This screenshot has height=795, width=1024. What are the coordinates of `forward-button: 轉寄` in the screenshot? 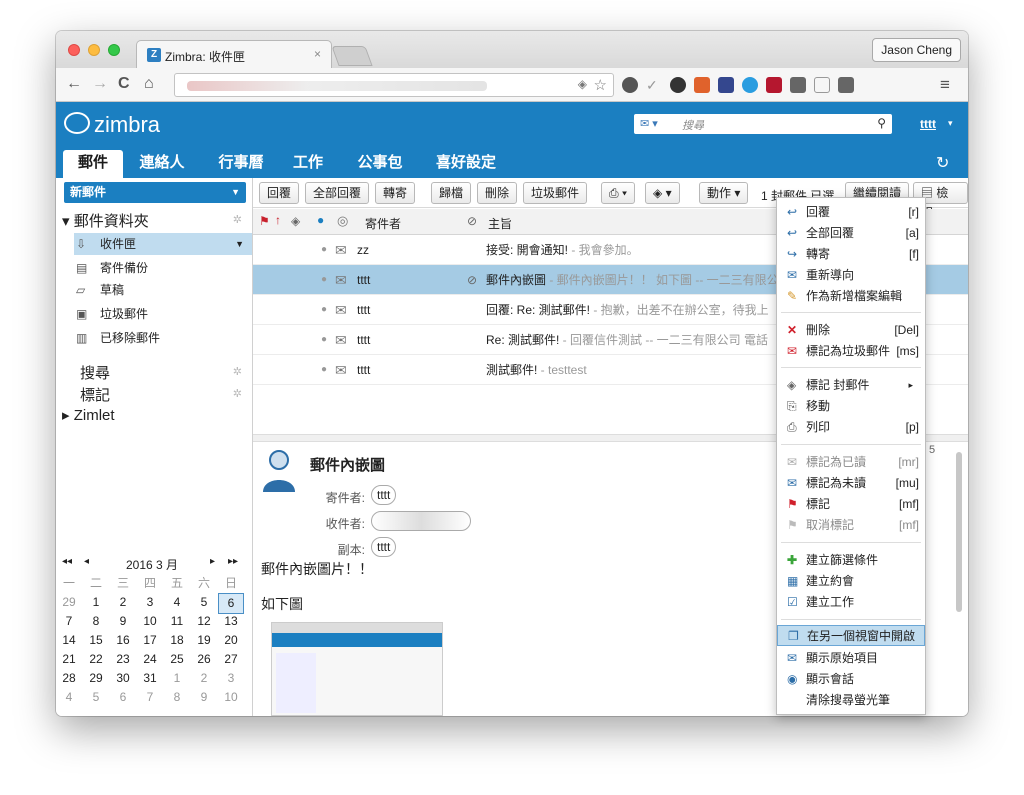 It's located at (395, 193).